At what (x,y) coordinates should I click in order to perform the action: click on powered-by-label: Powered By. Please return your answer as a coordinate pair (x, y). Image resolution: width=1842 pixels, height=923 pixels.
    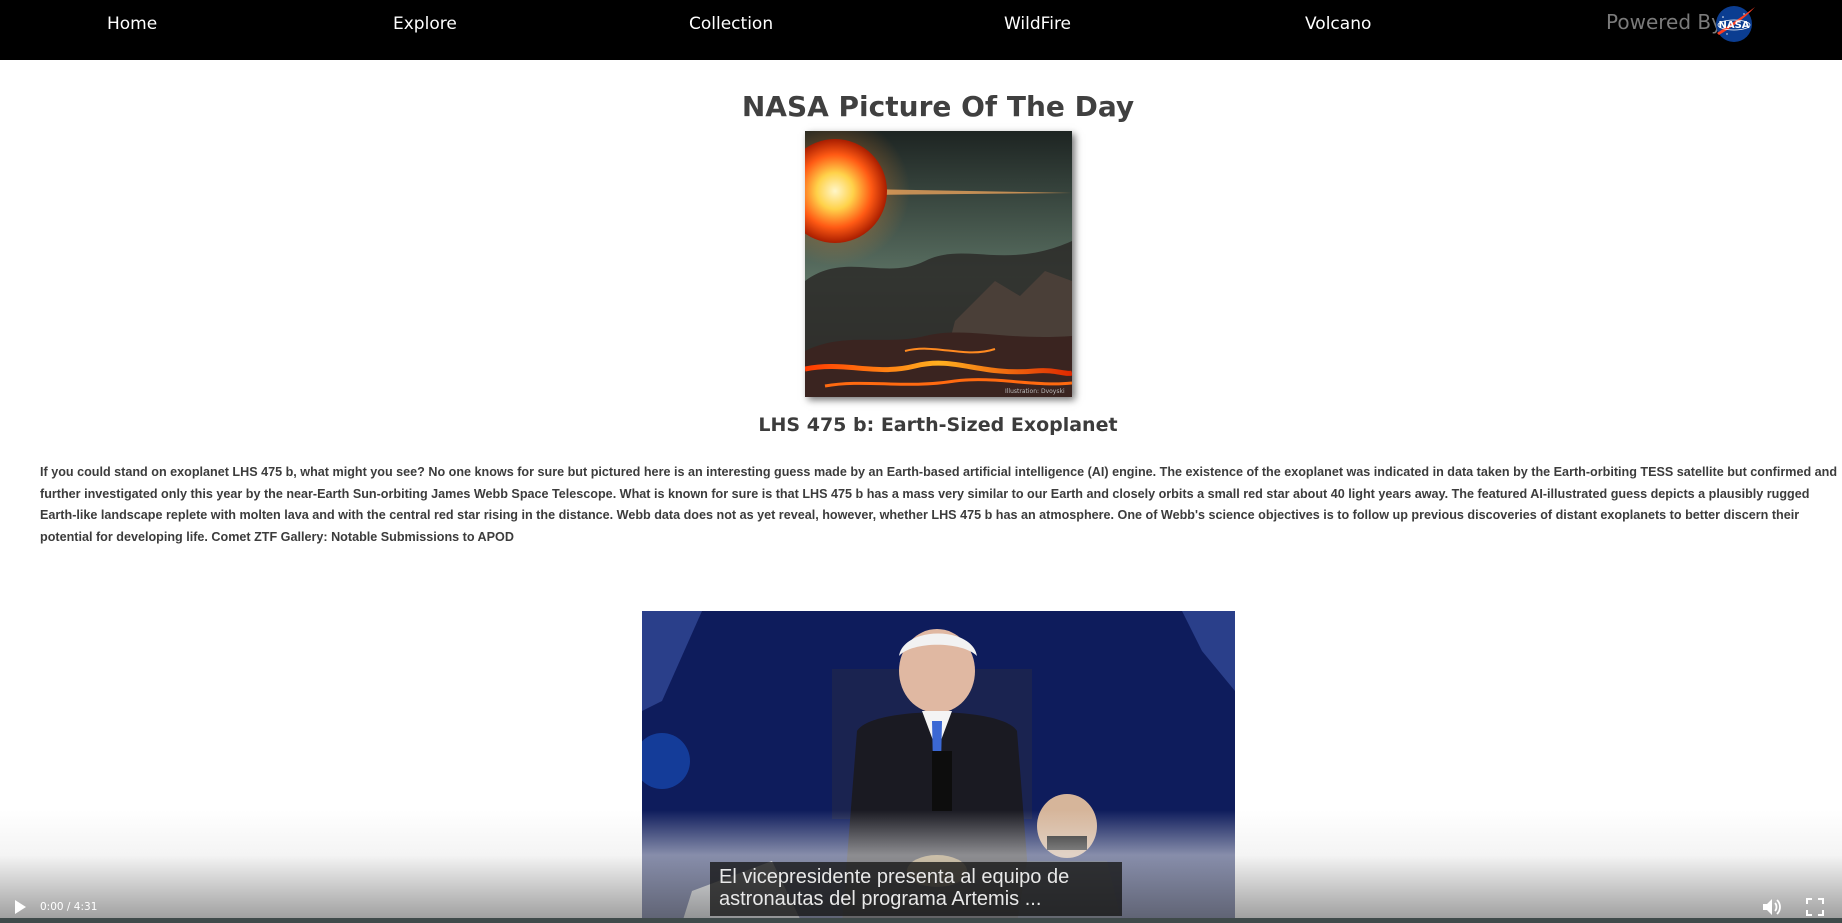
    Looking at the image, I should click on (1664, 22).